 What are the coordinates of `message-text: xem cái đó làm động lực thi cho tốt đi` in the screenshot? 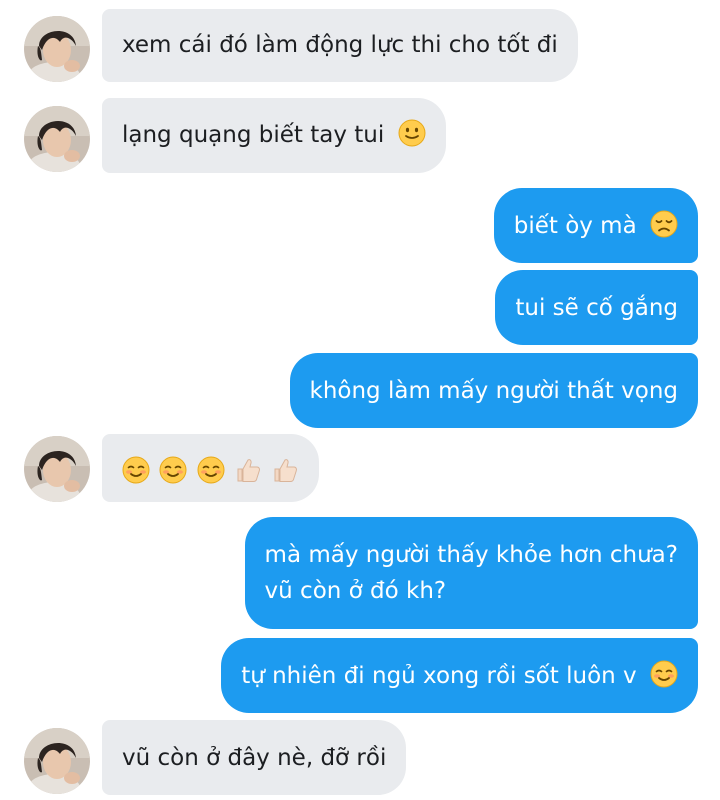 It's located at (340, 45).